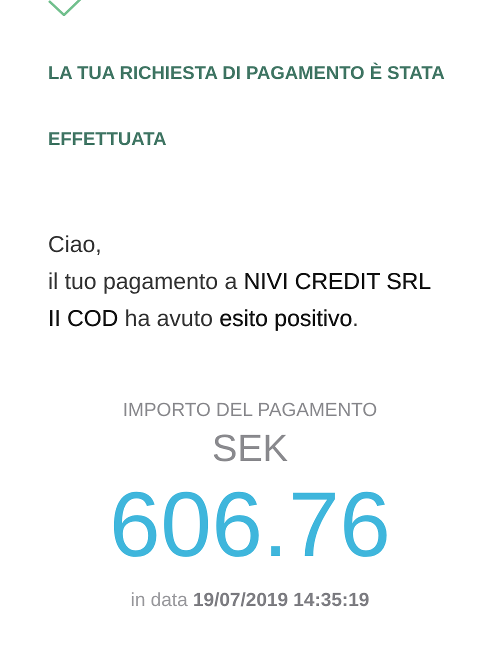  I want to click on amount-label: IMPORTO DEL PAGAMENTO, so click(250, 411).